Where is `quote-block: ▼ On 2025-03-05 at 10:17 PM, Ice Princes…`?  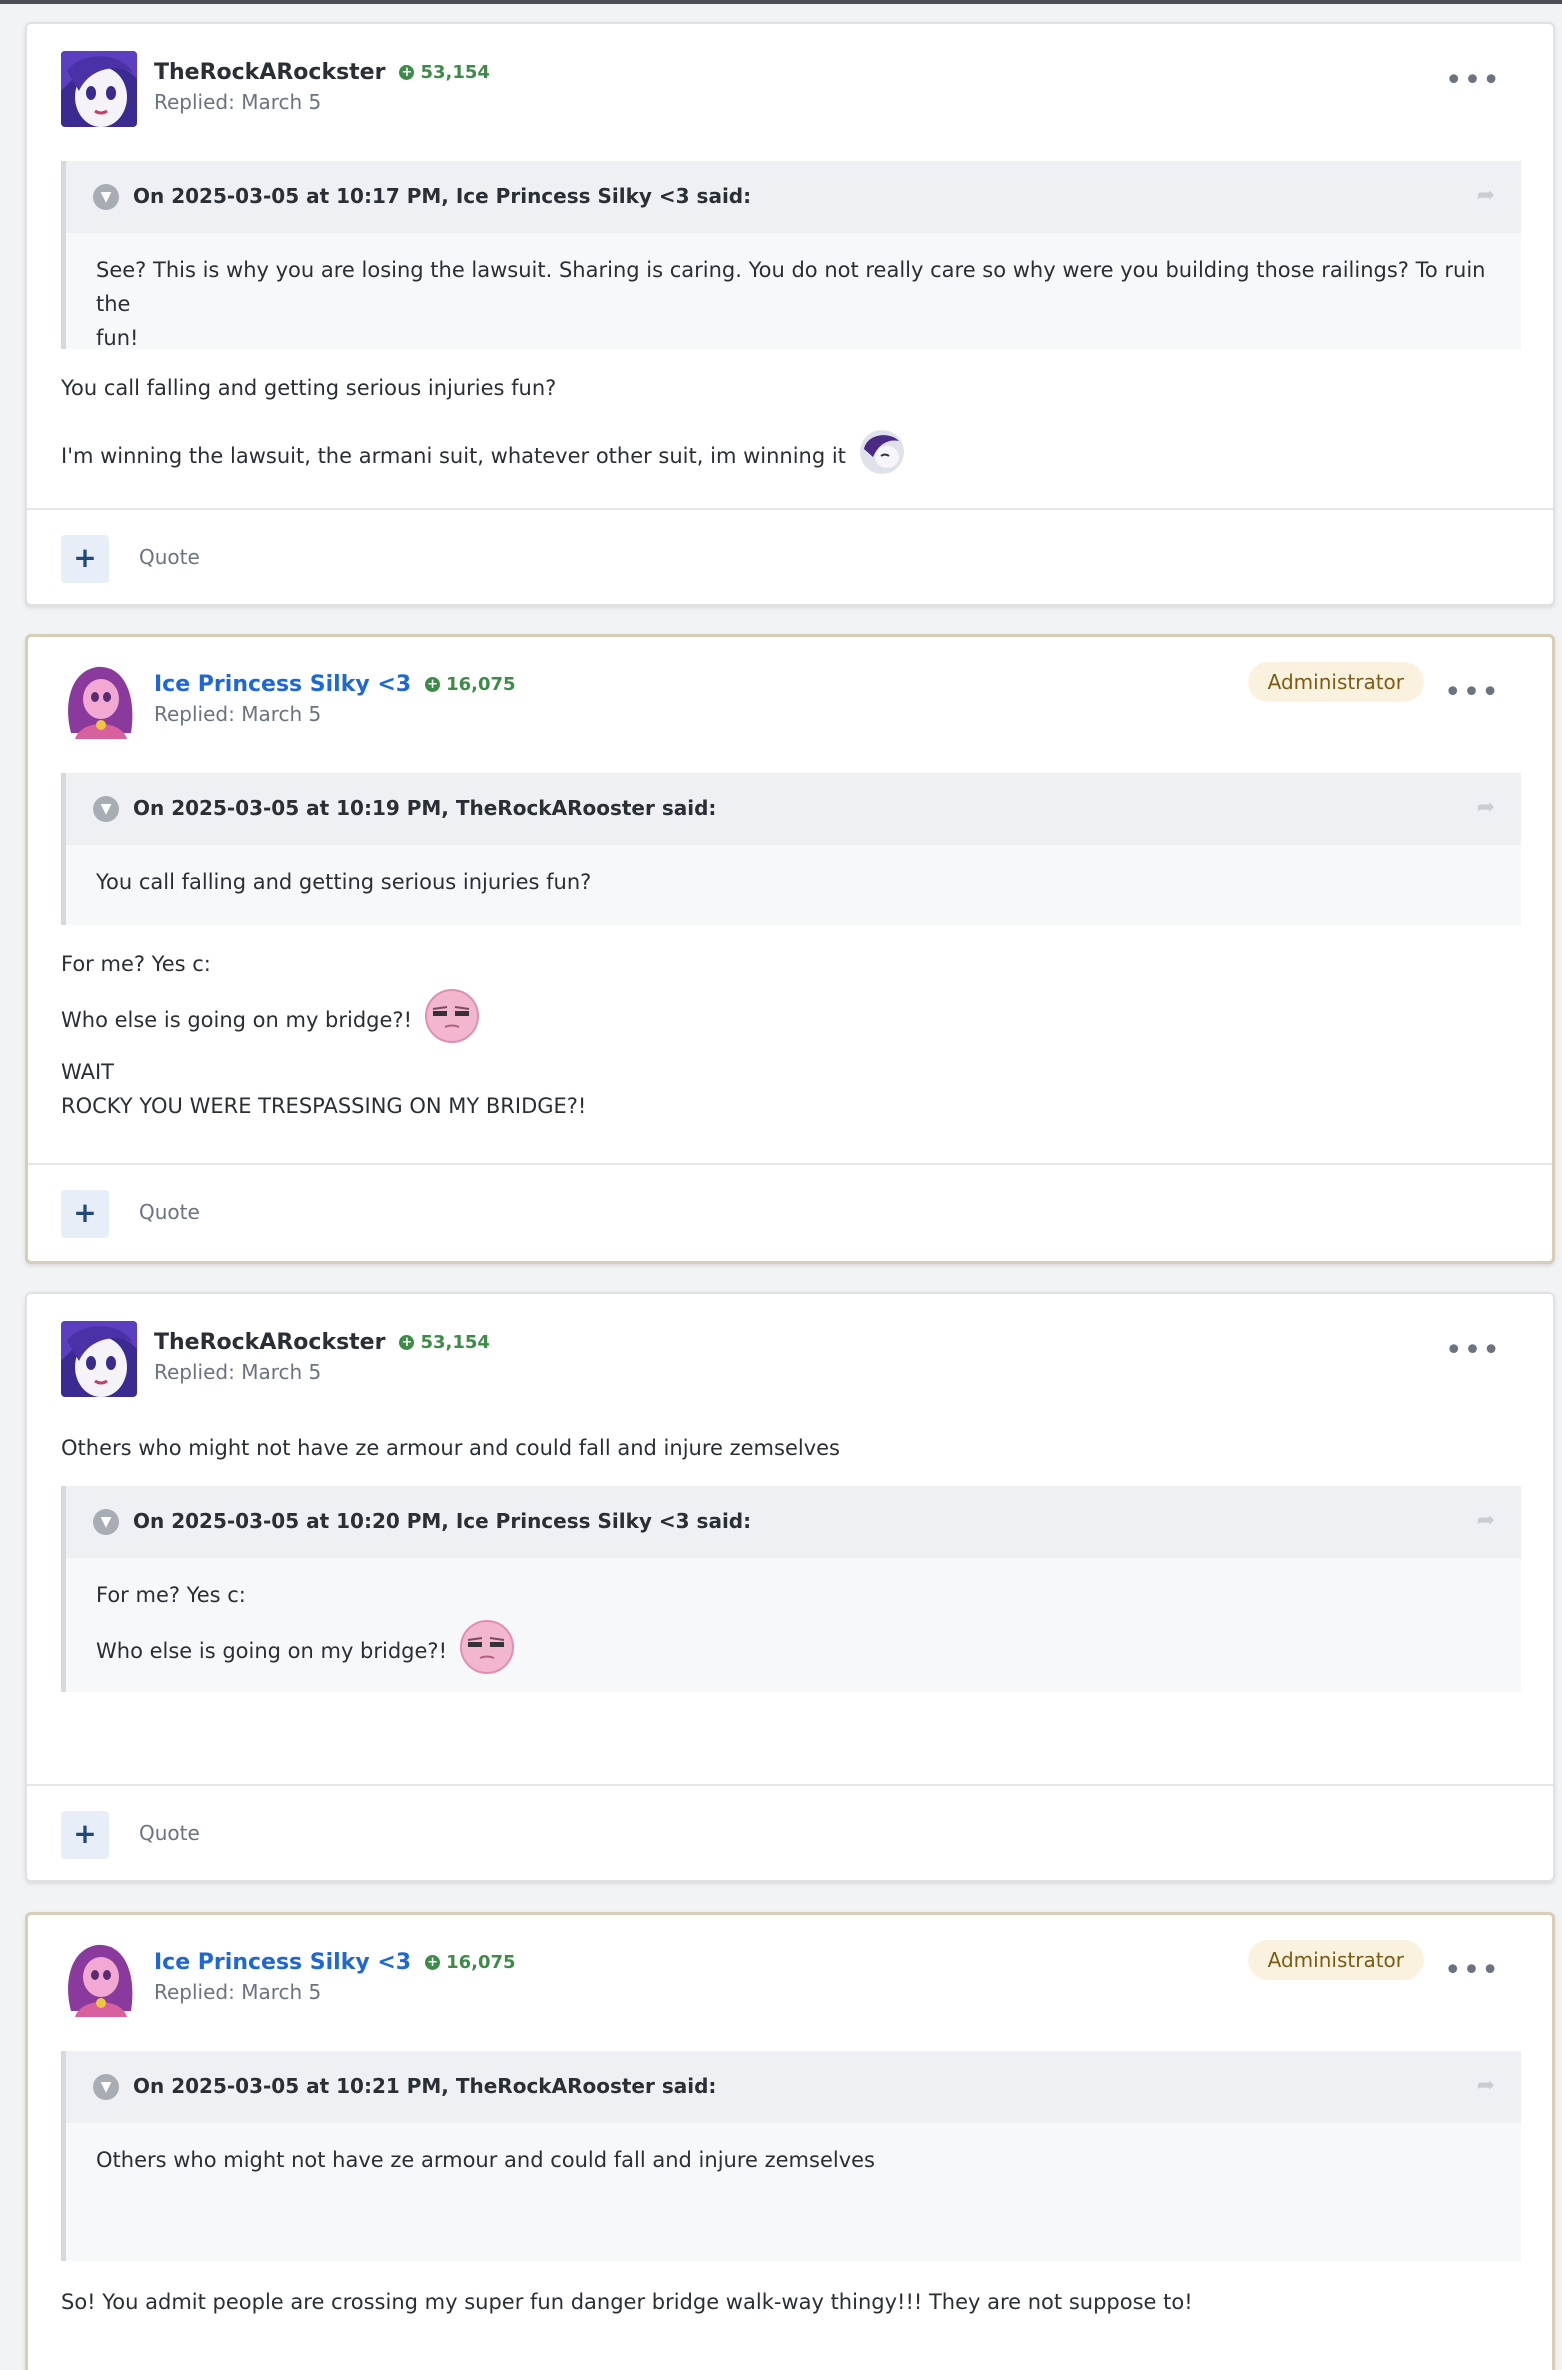
quote-block: ▼ On 2025-03-05 at 10:17 PM, Ice Princes… is located at coordinates (791, 255).